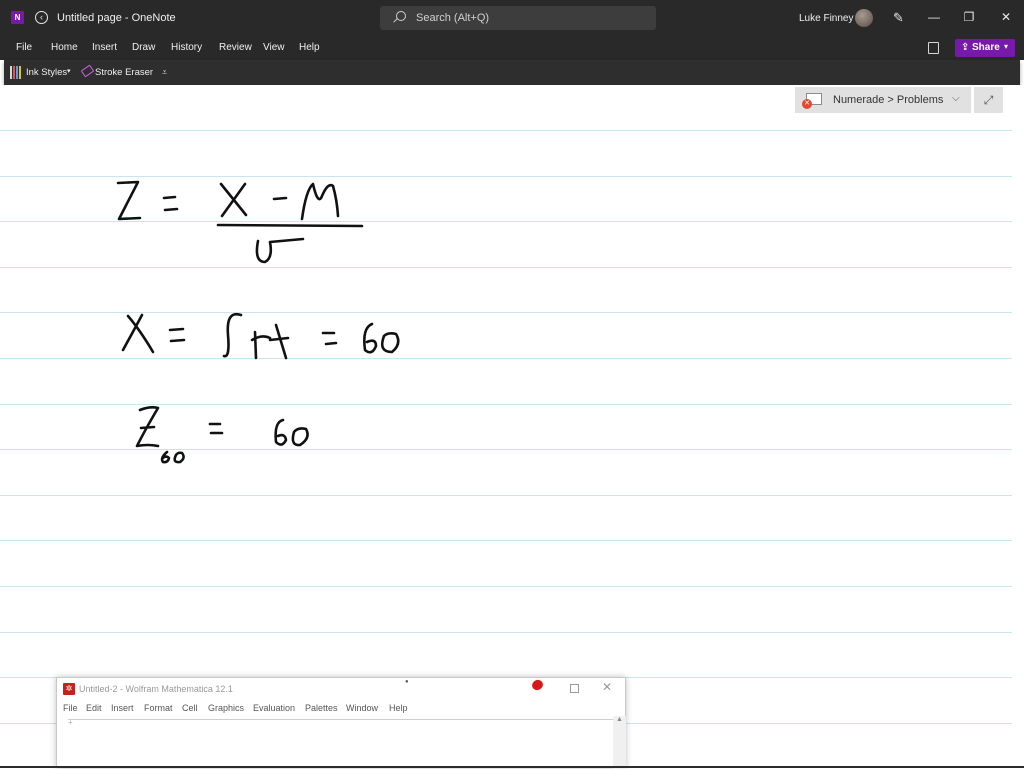 The width and height of the screenshot is (1024, 769). What do you see at coordinates (156, 689) in the screenshot?
I see `mathematica-title: Untitled-2 - Wolfram Mathematica 12.1` at bounding box center [156, 689].